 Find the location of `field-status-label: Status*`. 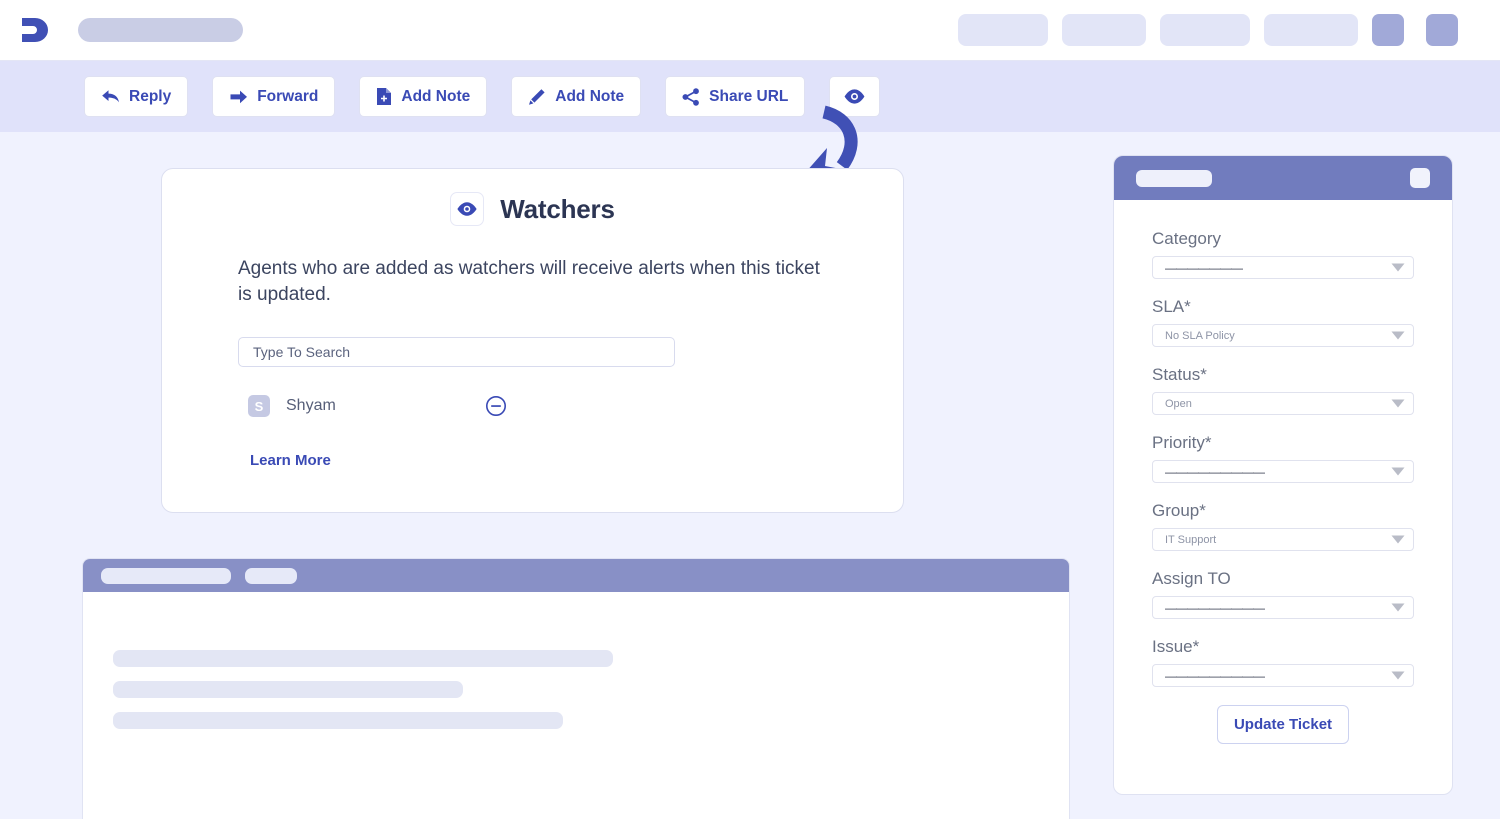

field-status-label: Status* is located at coordinates (1179, 374).